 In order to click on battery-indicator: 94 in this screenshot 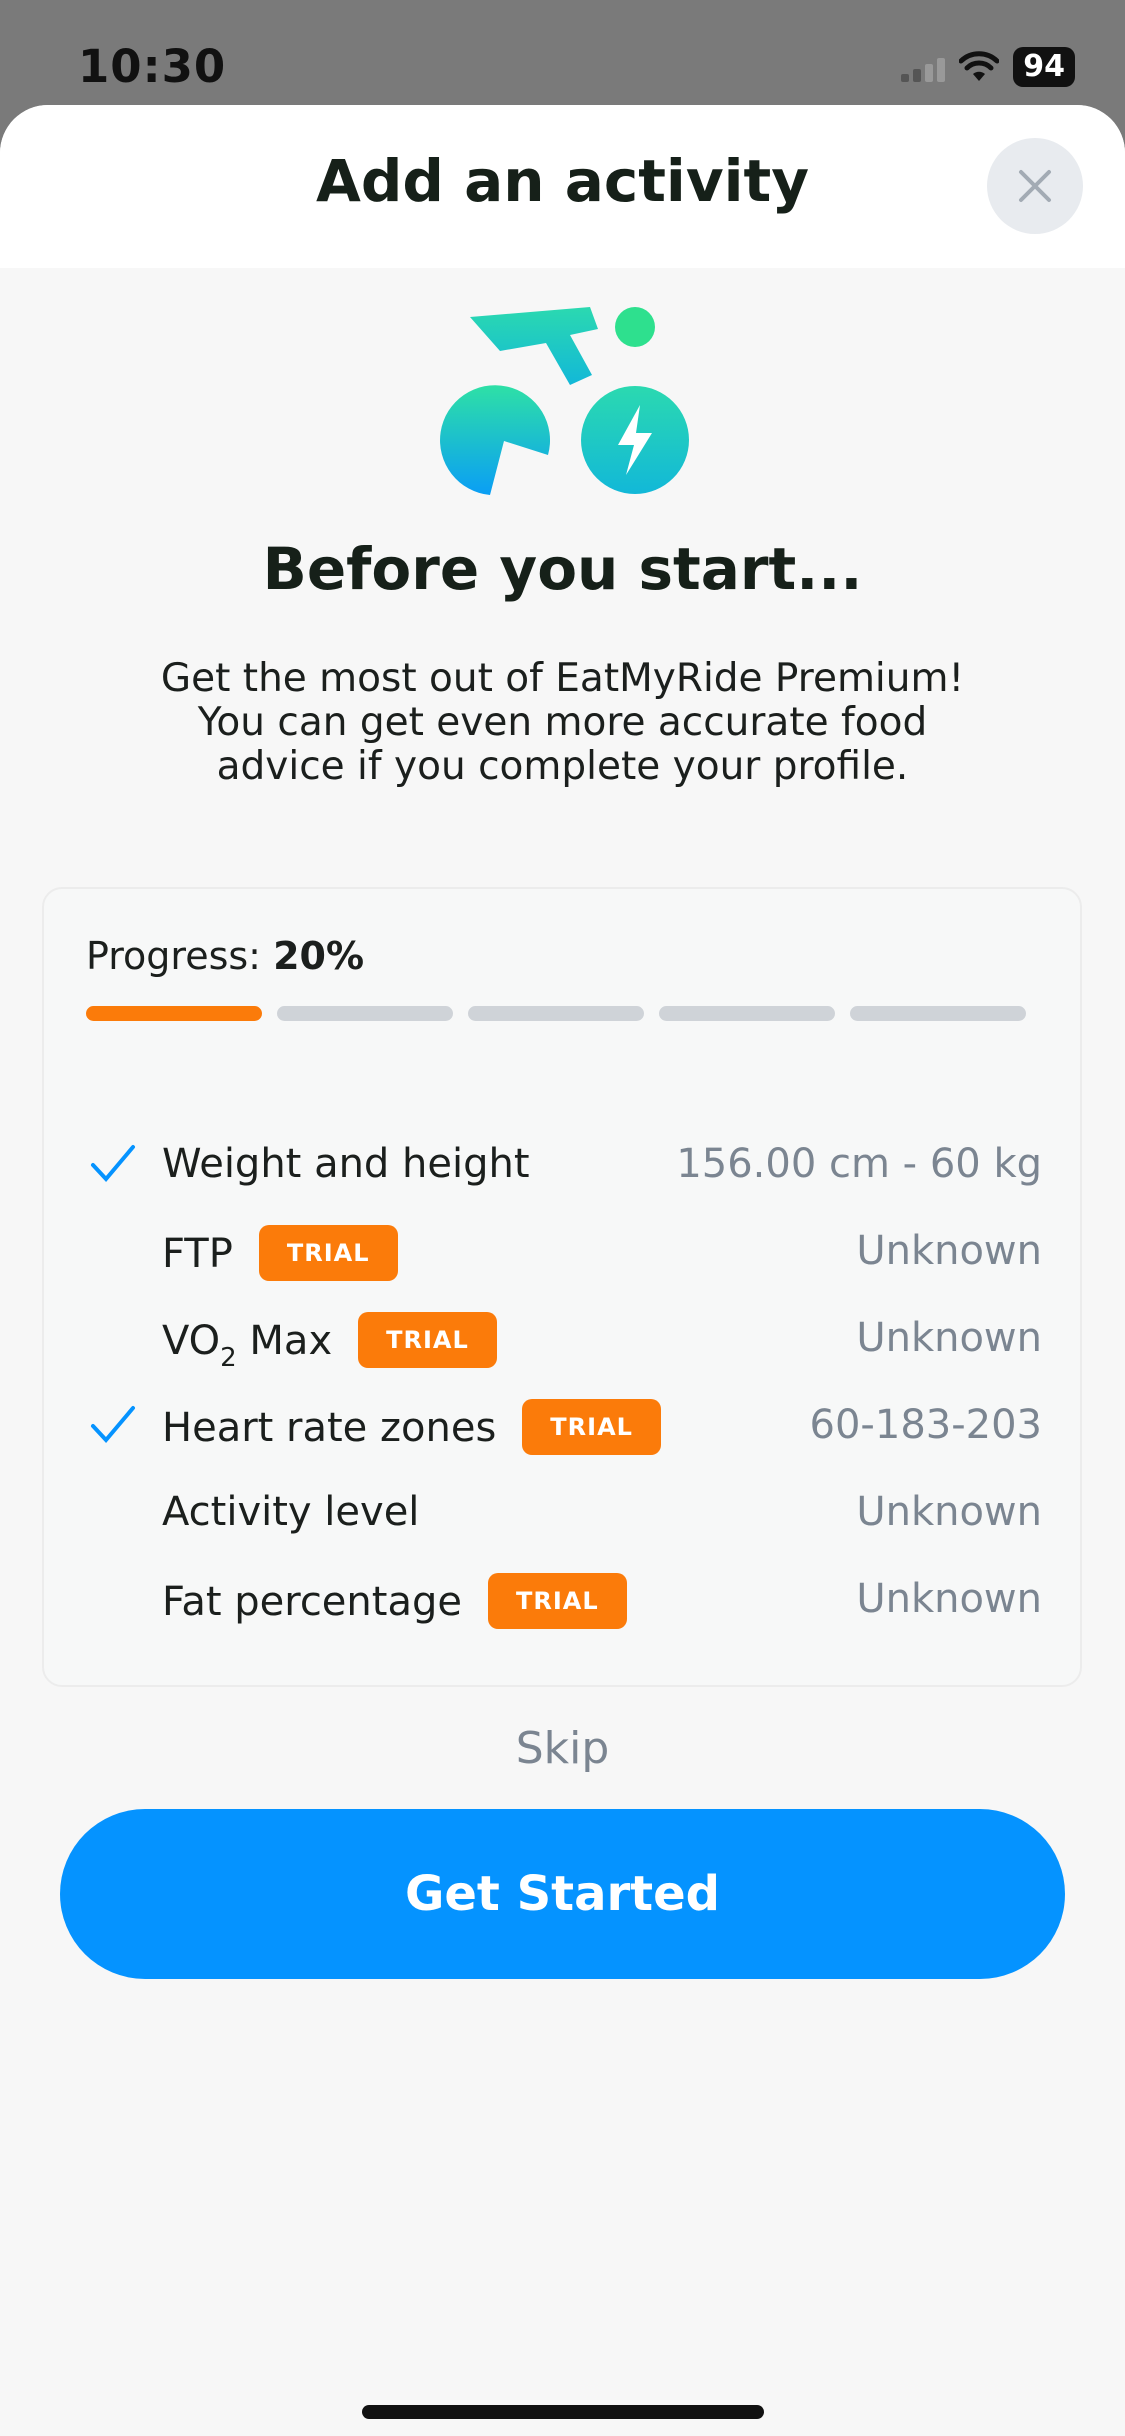, I will do `click(1044, 67)`.